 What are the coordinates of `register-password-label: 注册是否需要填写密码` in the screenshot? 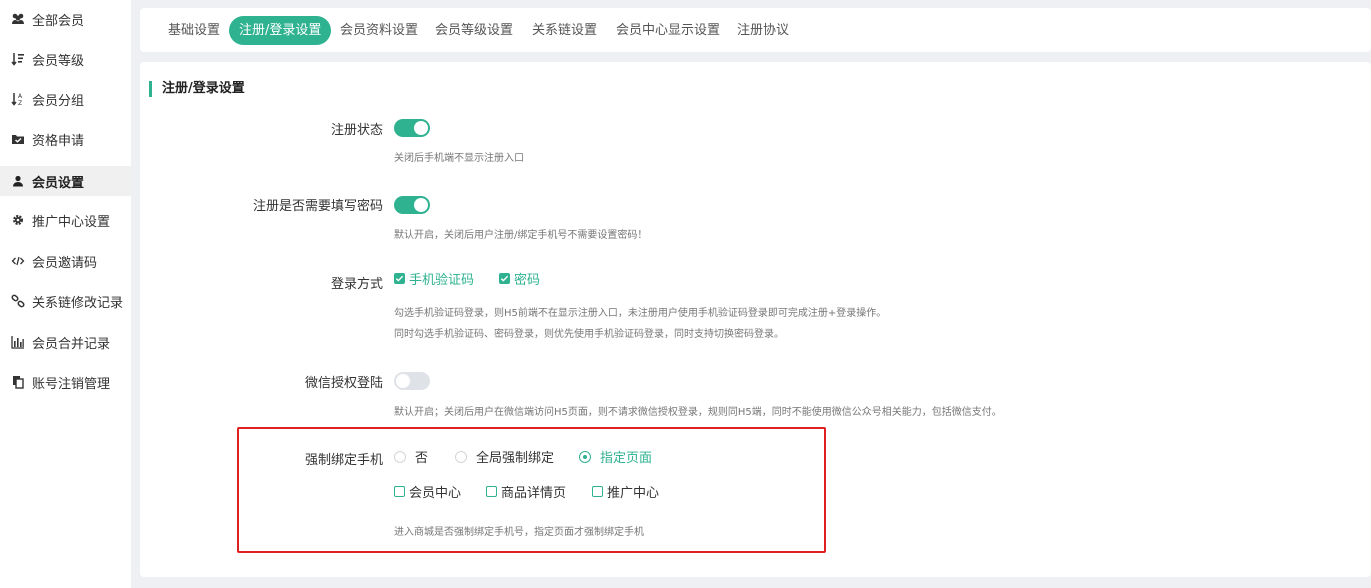 It's located at (317, 206).